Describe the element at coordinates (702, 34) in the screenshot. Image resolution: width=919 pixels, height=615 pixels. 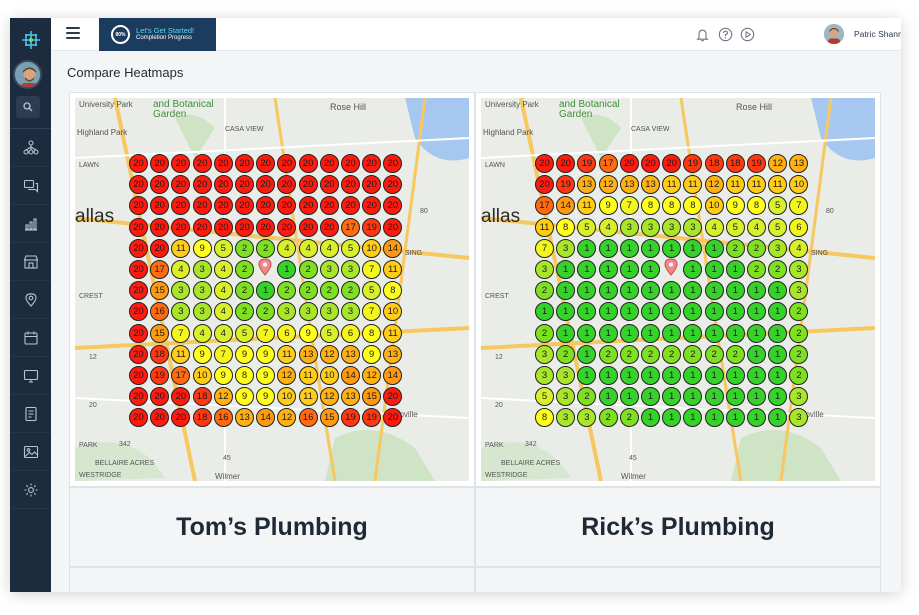
I see `bell-icon` at that location.